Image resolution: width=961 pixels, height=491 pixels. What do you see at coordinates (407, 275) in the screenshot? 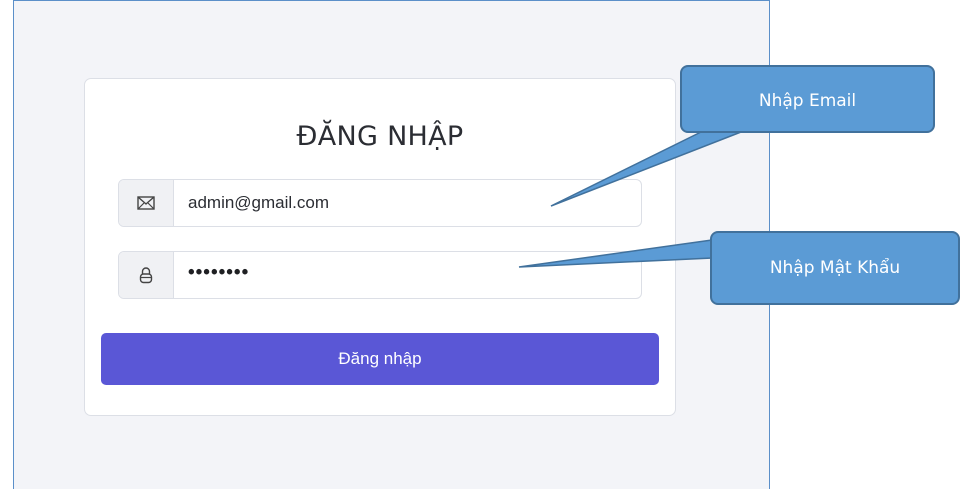
I see `password-input: ••••••••` at bounding box center [407, 275].